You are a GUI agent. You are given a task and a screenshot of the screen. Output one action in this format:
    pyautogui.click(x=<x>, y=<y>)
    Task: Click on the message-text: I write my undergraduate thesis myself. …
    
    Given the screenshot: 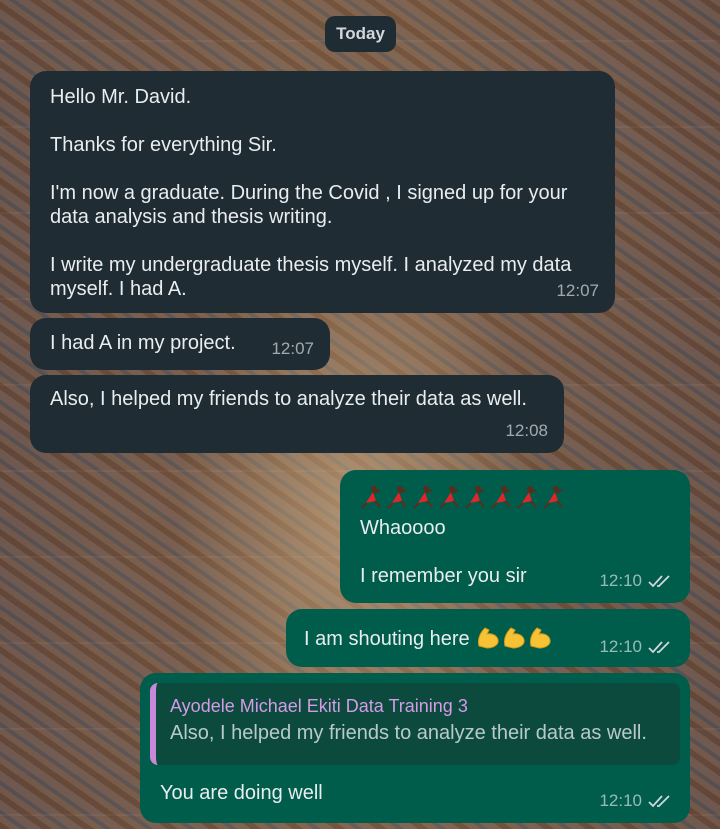 What is the action you would take?
    pyautogui.click(x=311, y=277)
    